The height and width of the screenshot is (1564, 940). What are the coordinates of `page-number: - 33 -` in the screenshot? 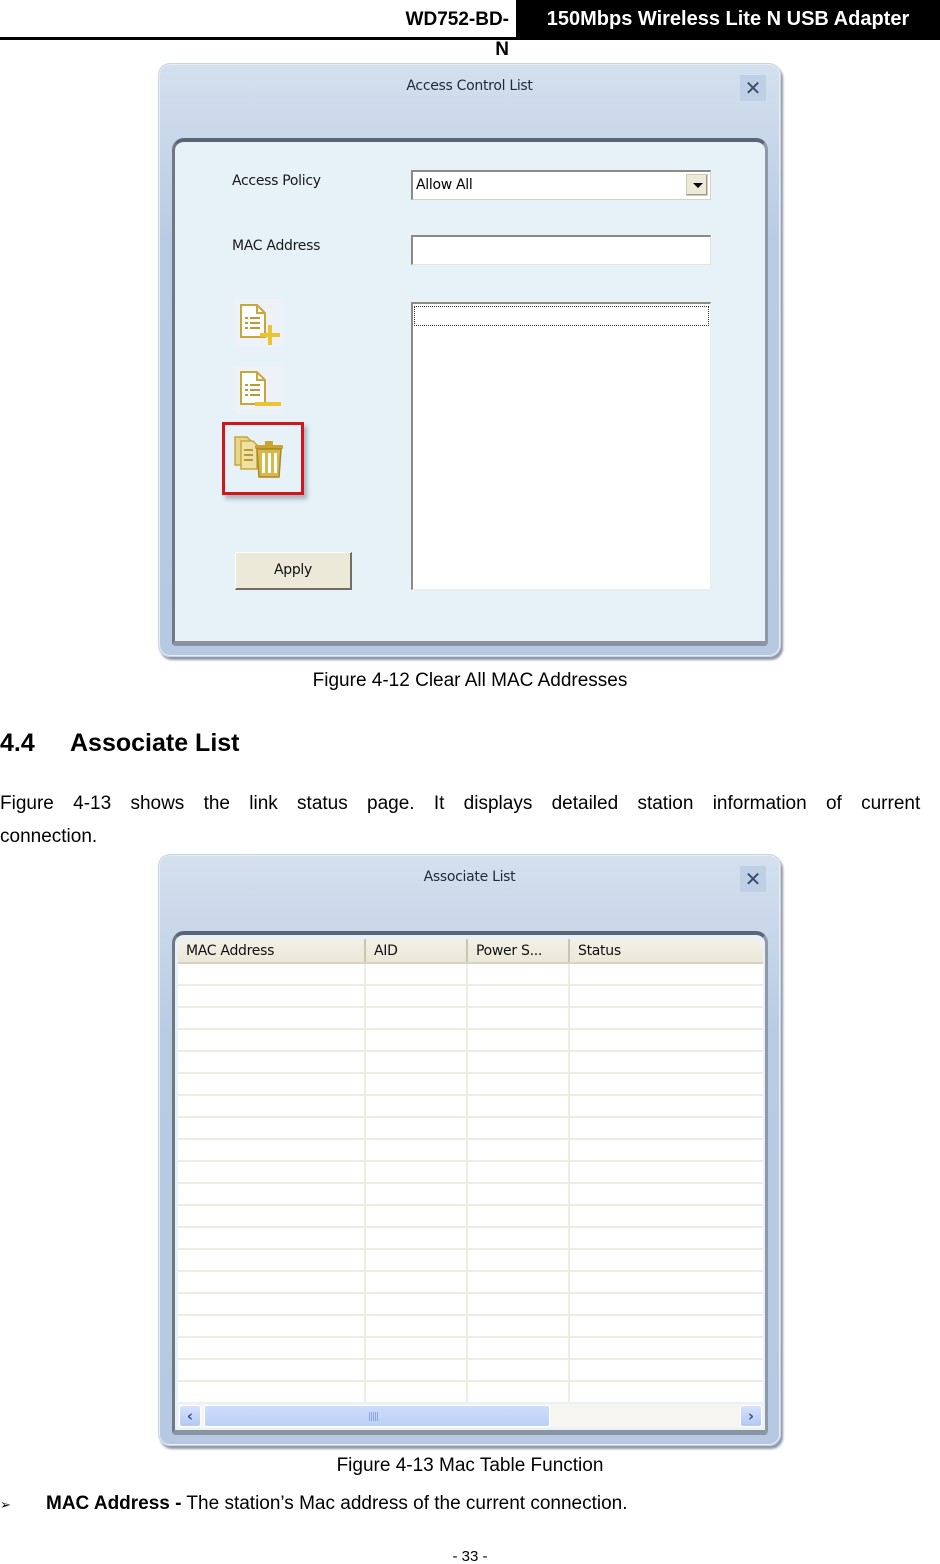 It's located at (470, 1556).